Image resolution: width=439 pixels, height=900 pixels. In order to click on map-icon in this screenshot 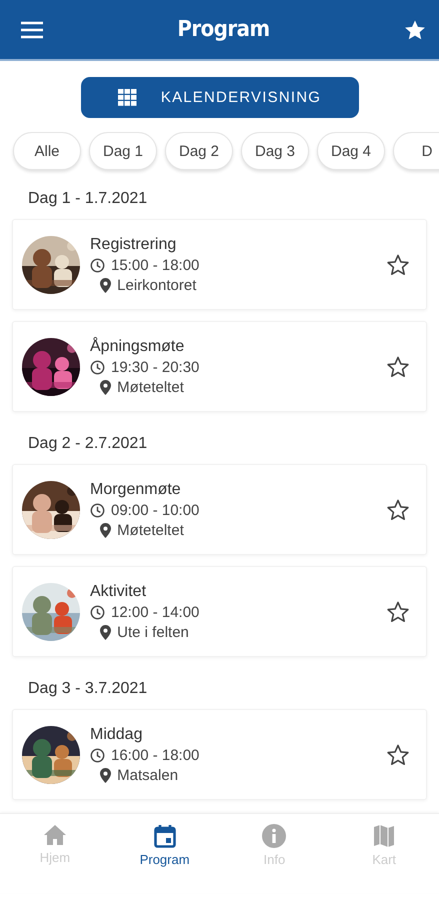, I will do `click(384, 836)`.